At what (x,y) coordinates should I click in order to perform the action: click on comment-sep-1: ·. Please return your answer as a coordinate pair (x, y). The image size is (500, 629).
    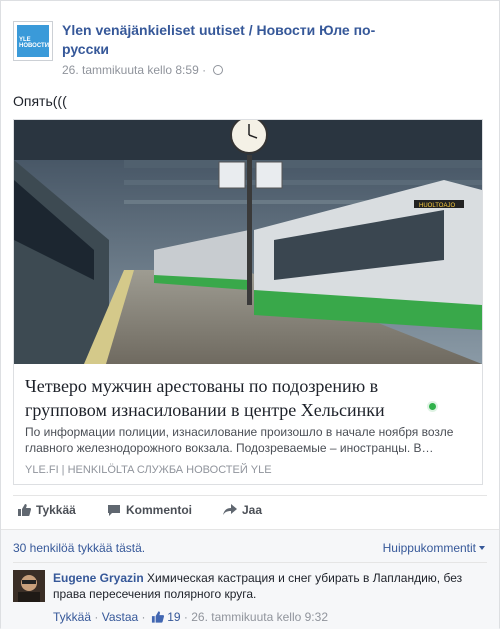
    Looking at the image, I should click on (96, 617).